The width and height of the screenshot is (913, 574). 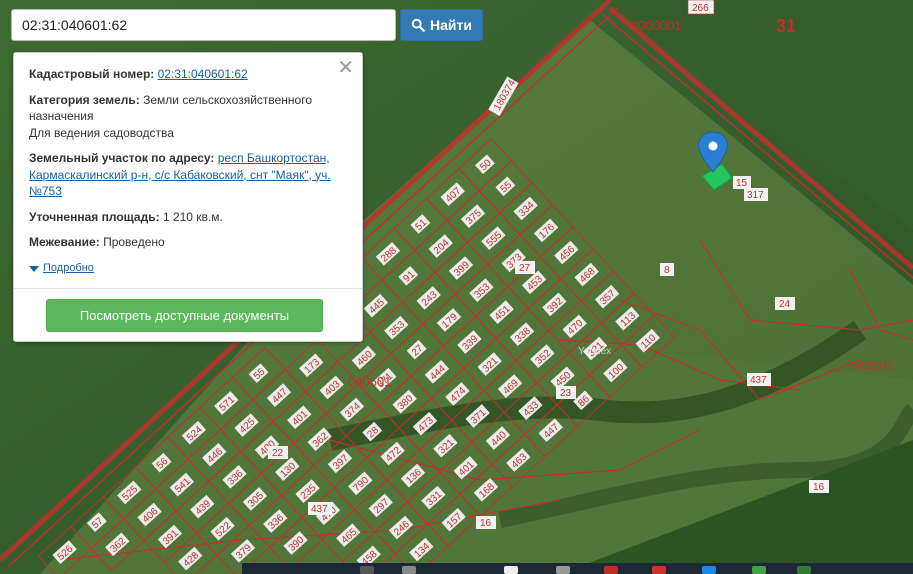 What do you see at coordinates (84, 99) in the screenshot?
I see `land-category-label: Категория земель:` at bounding box center [84, 99].